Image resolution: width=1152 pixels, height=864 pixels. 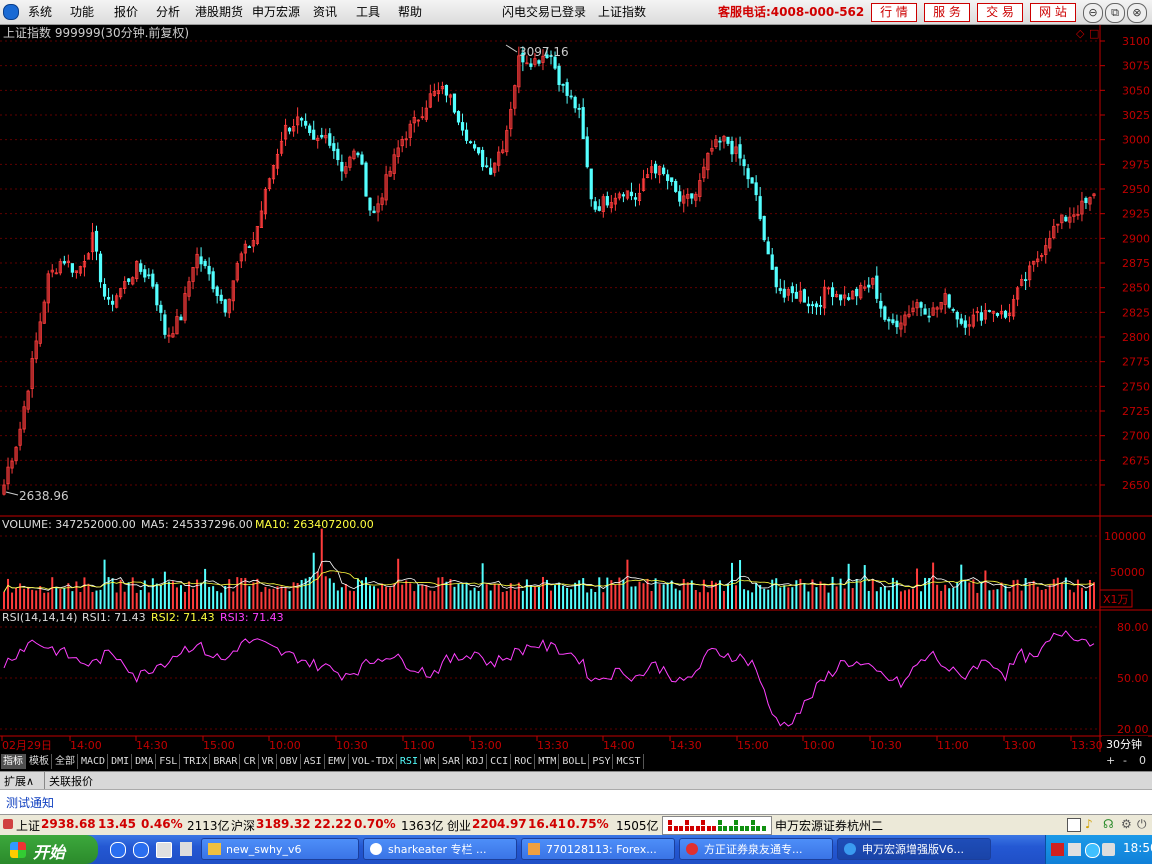 What do you see at coordinates (452, 761) in the screenshot?
I see `indicator-tab-sar: SAR` at bounding box center [452, 761].